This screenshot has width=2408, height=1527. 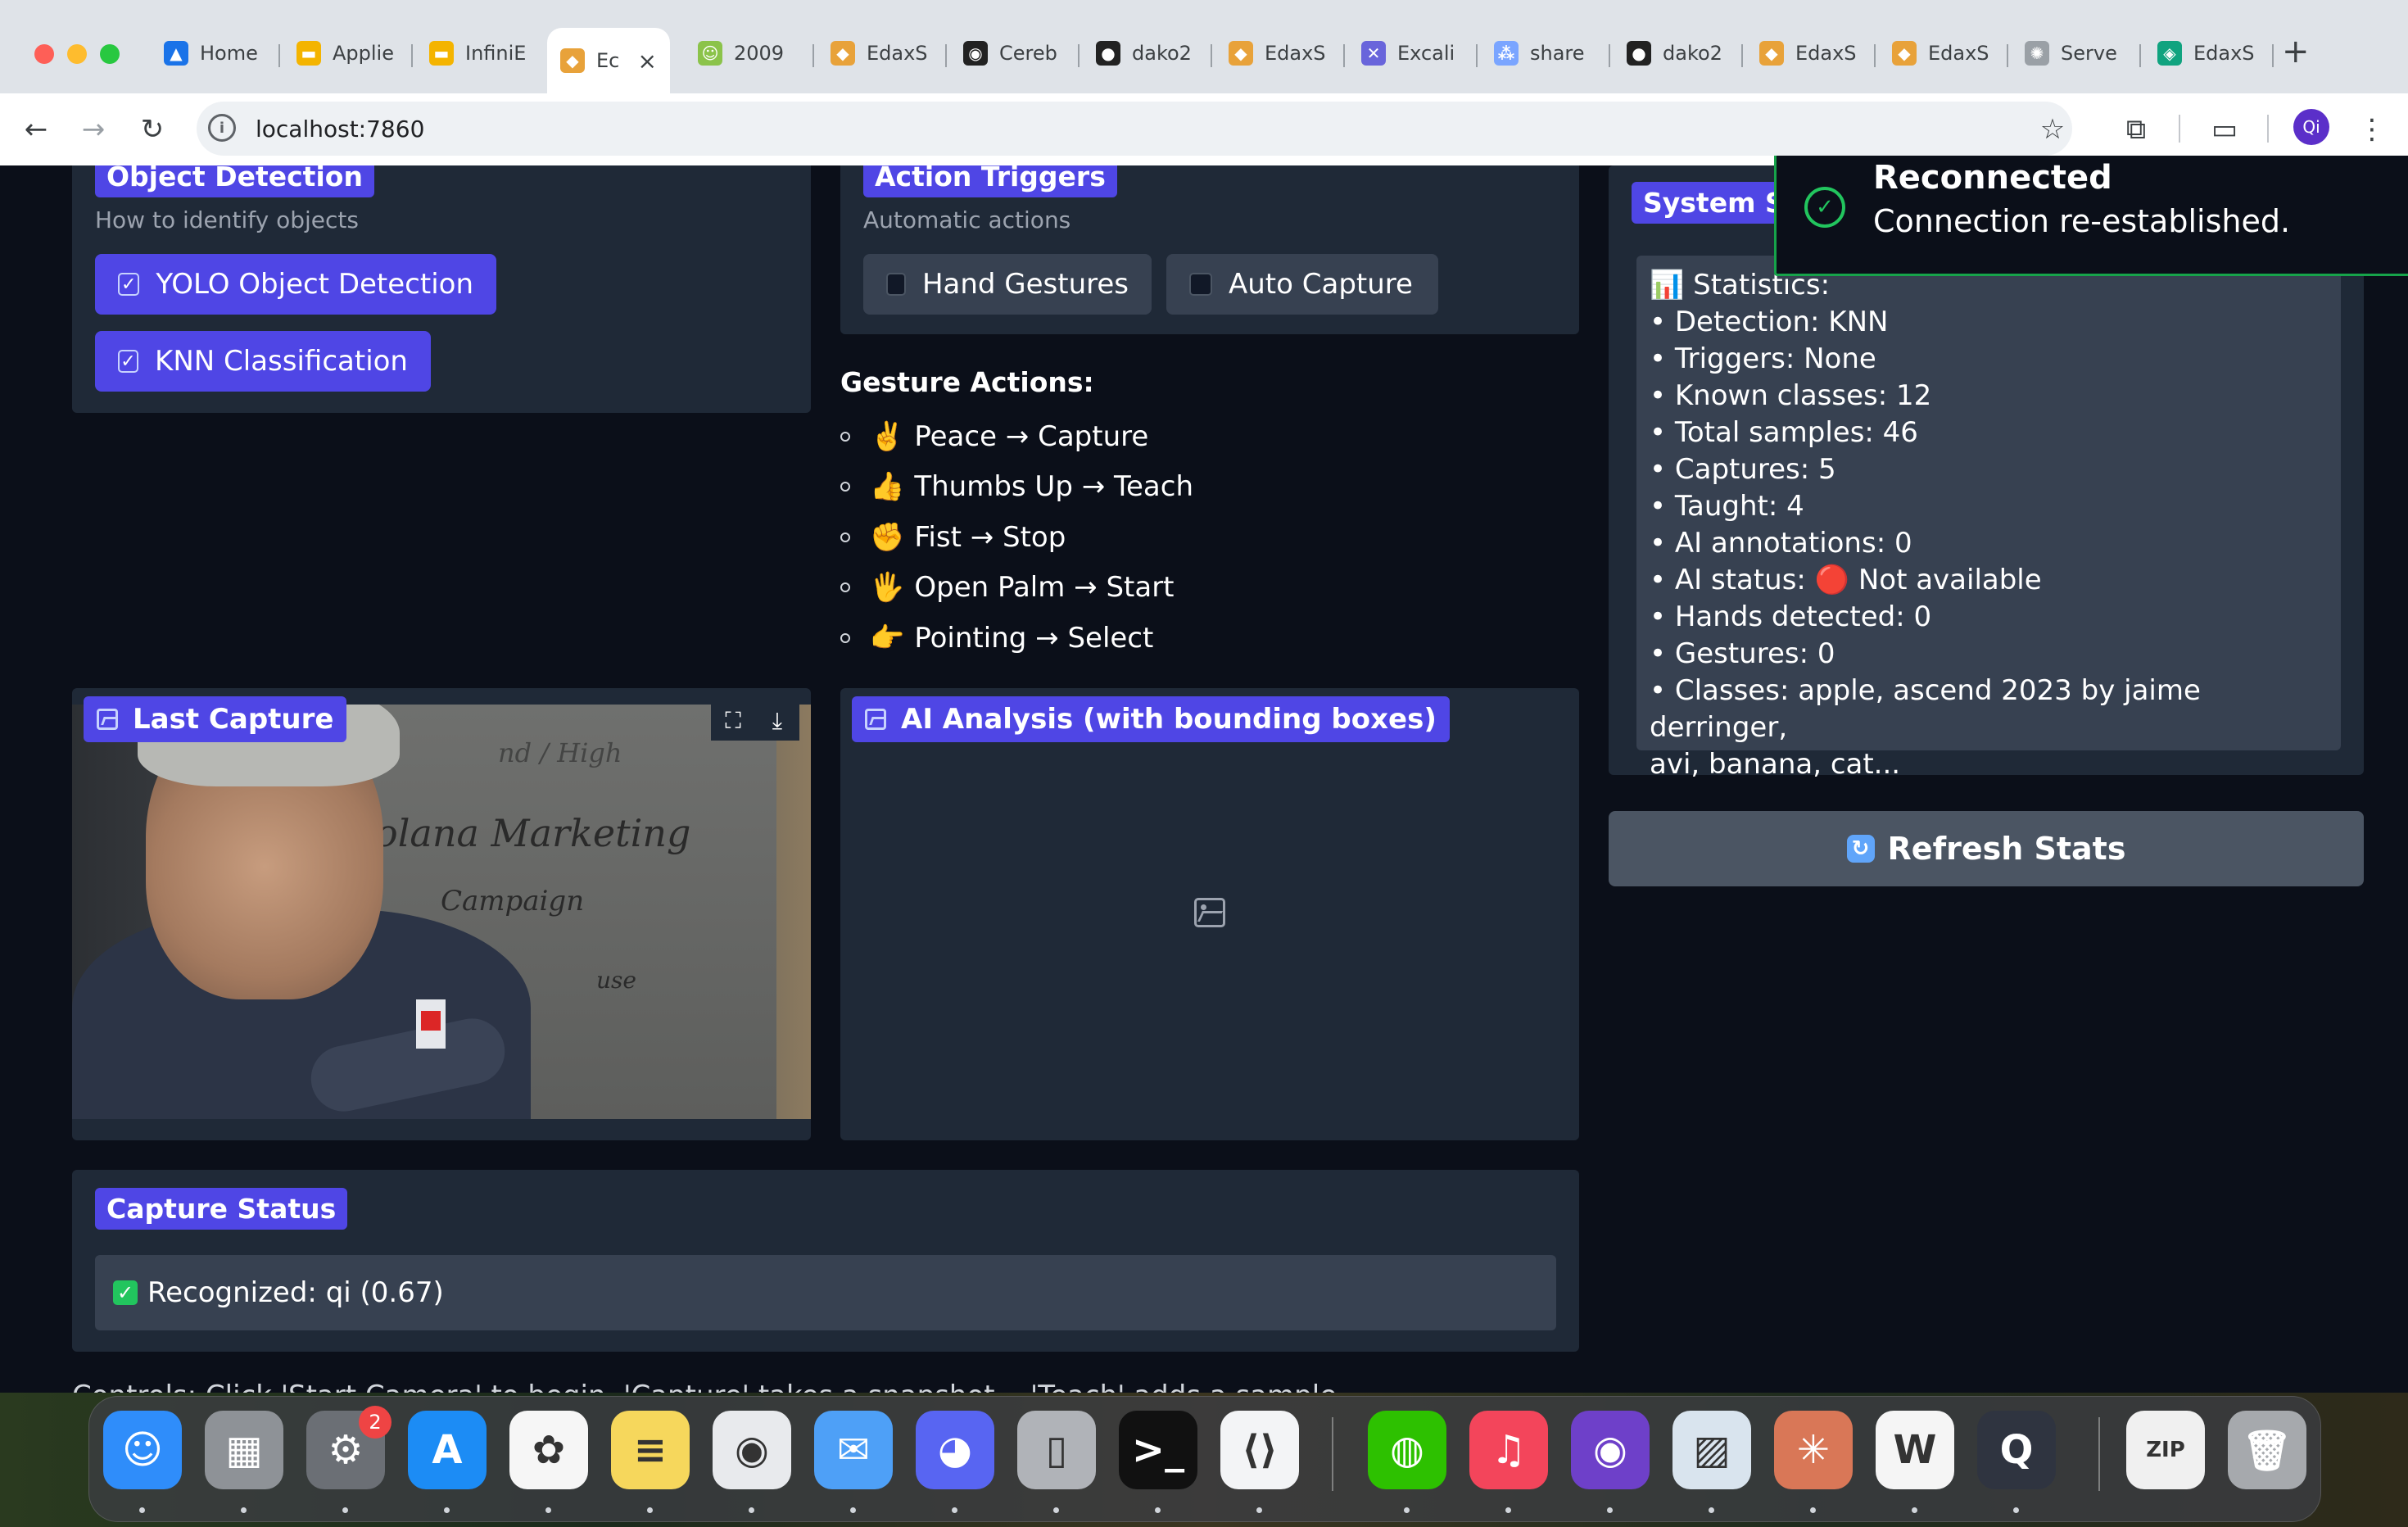 I want to click on app-store-app-icon: A, so click(x=447, y=1450).